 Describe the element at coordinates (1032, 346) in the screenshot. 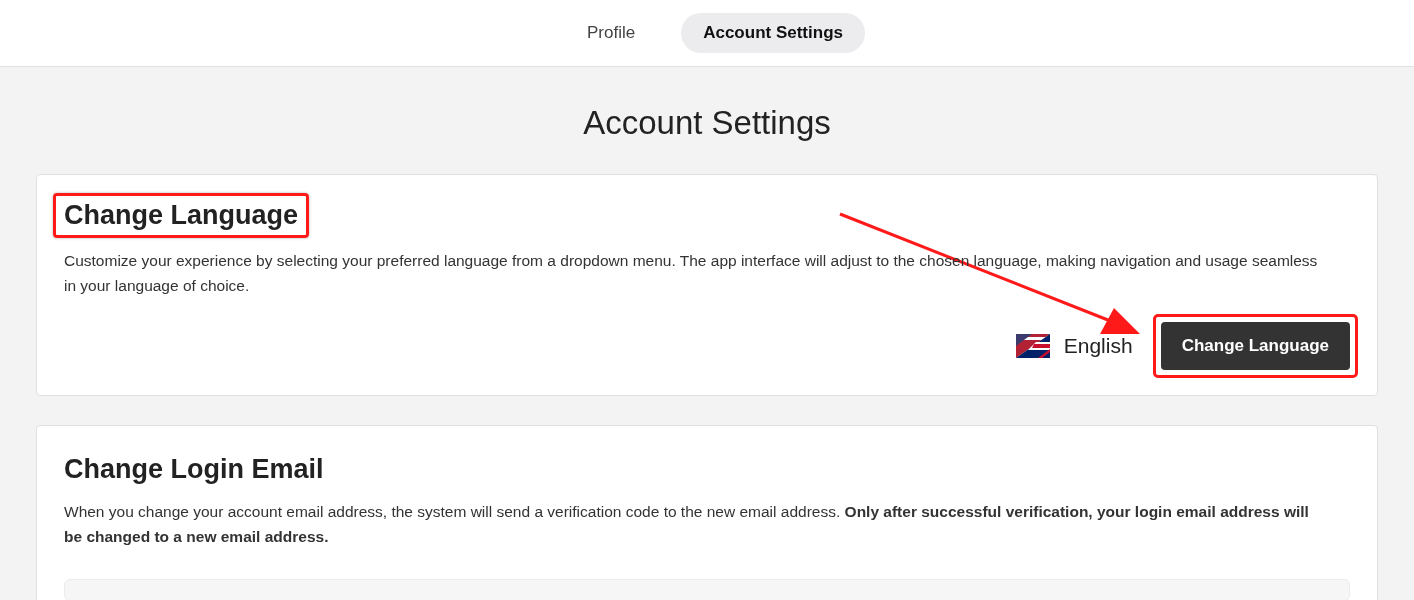

I see `flag-icon` at that location.